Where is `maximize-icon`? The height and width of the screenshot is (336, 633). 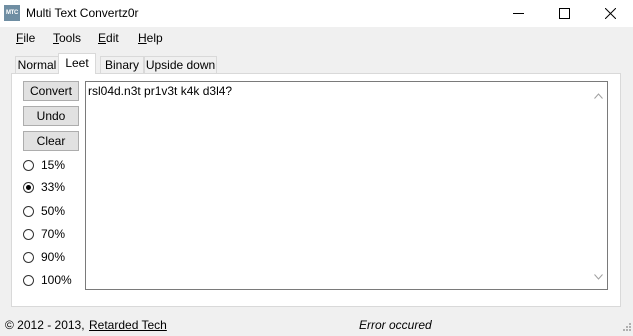 maximize-icon is located at coordinates (564, 13).